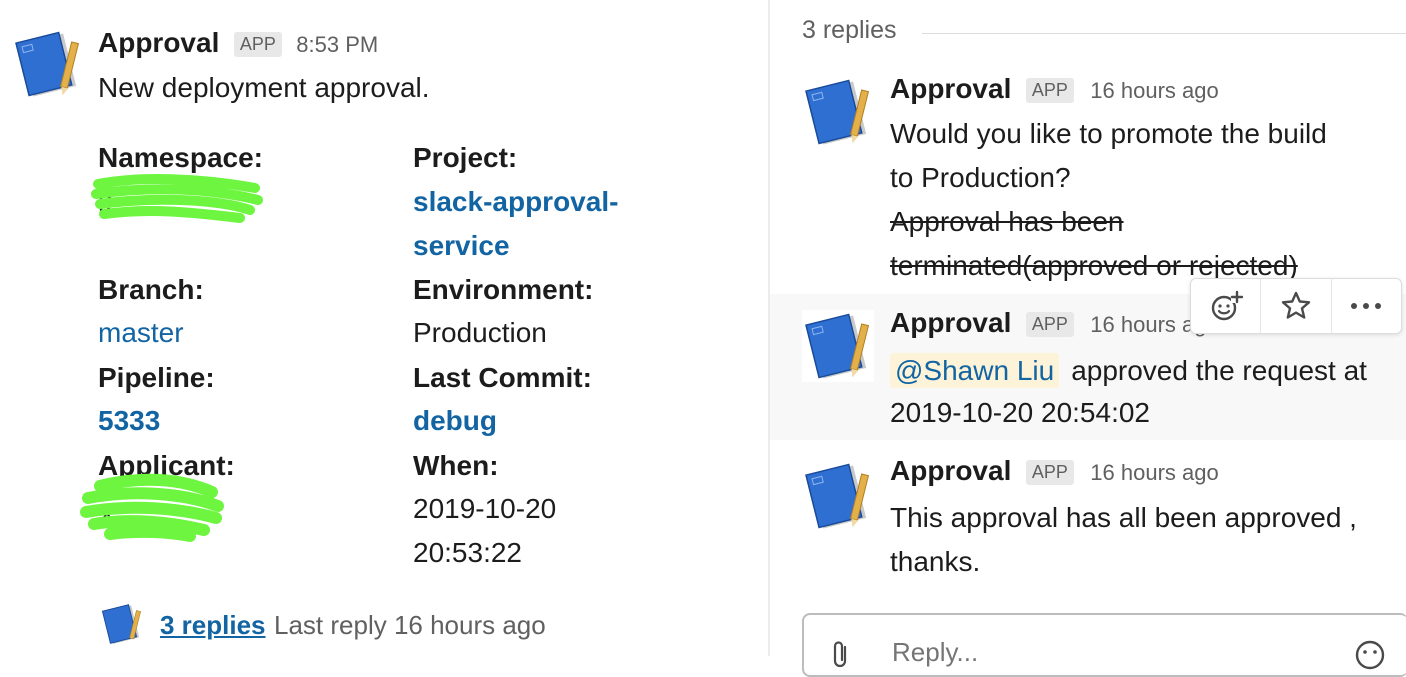 The image size is (1406, 677). Describe the element at coordinates (151, 289) in the screenshot. I see `branch-label: Branch:` at that location.